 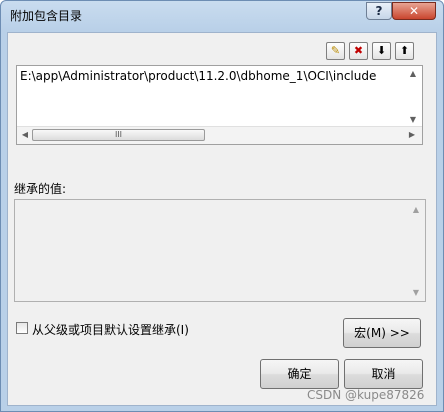 I want to click on inherit-checkbox-label: 从父级或项目默认设置继承(I), so click(x=110, y=329).